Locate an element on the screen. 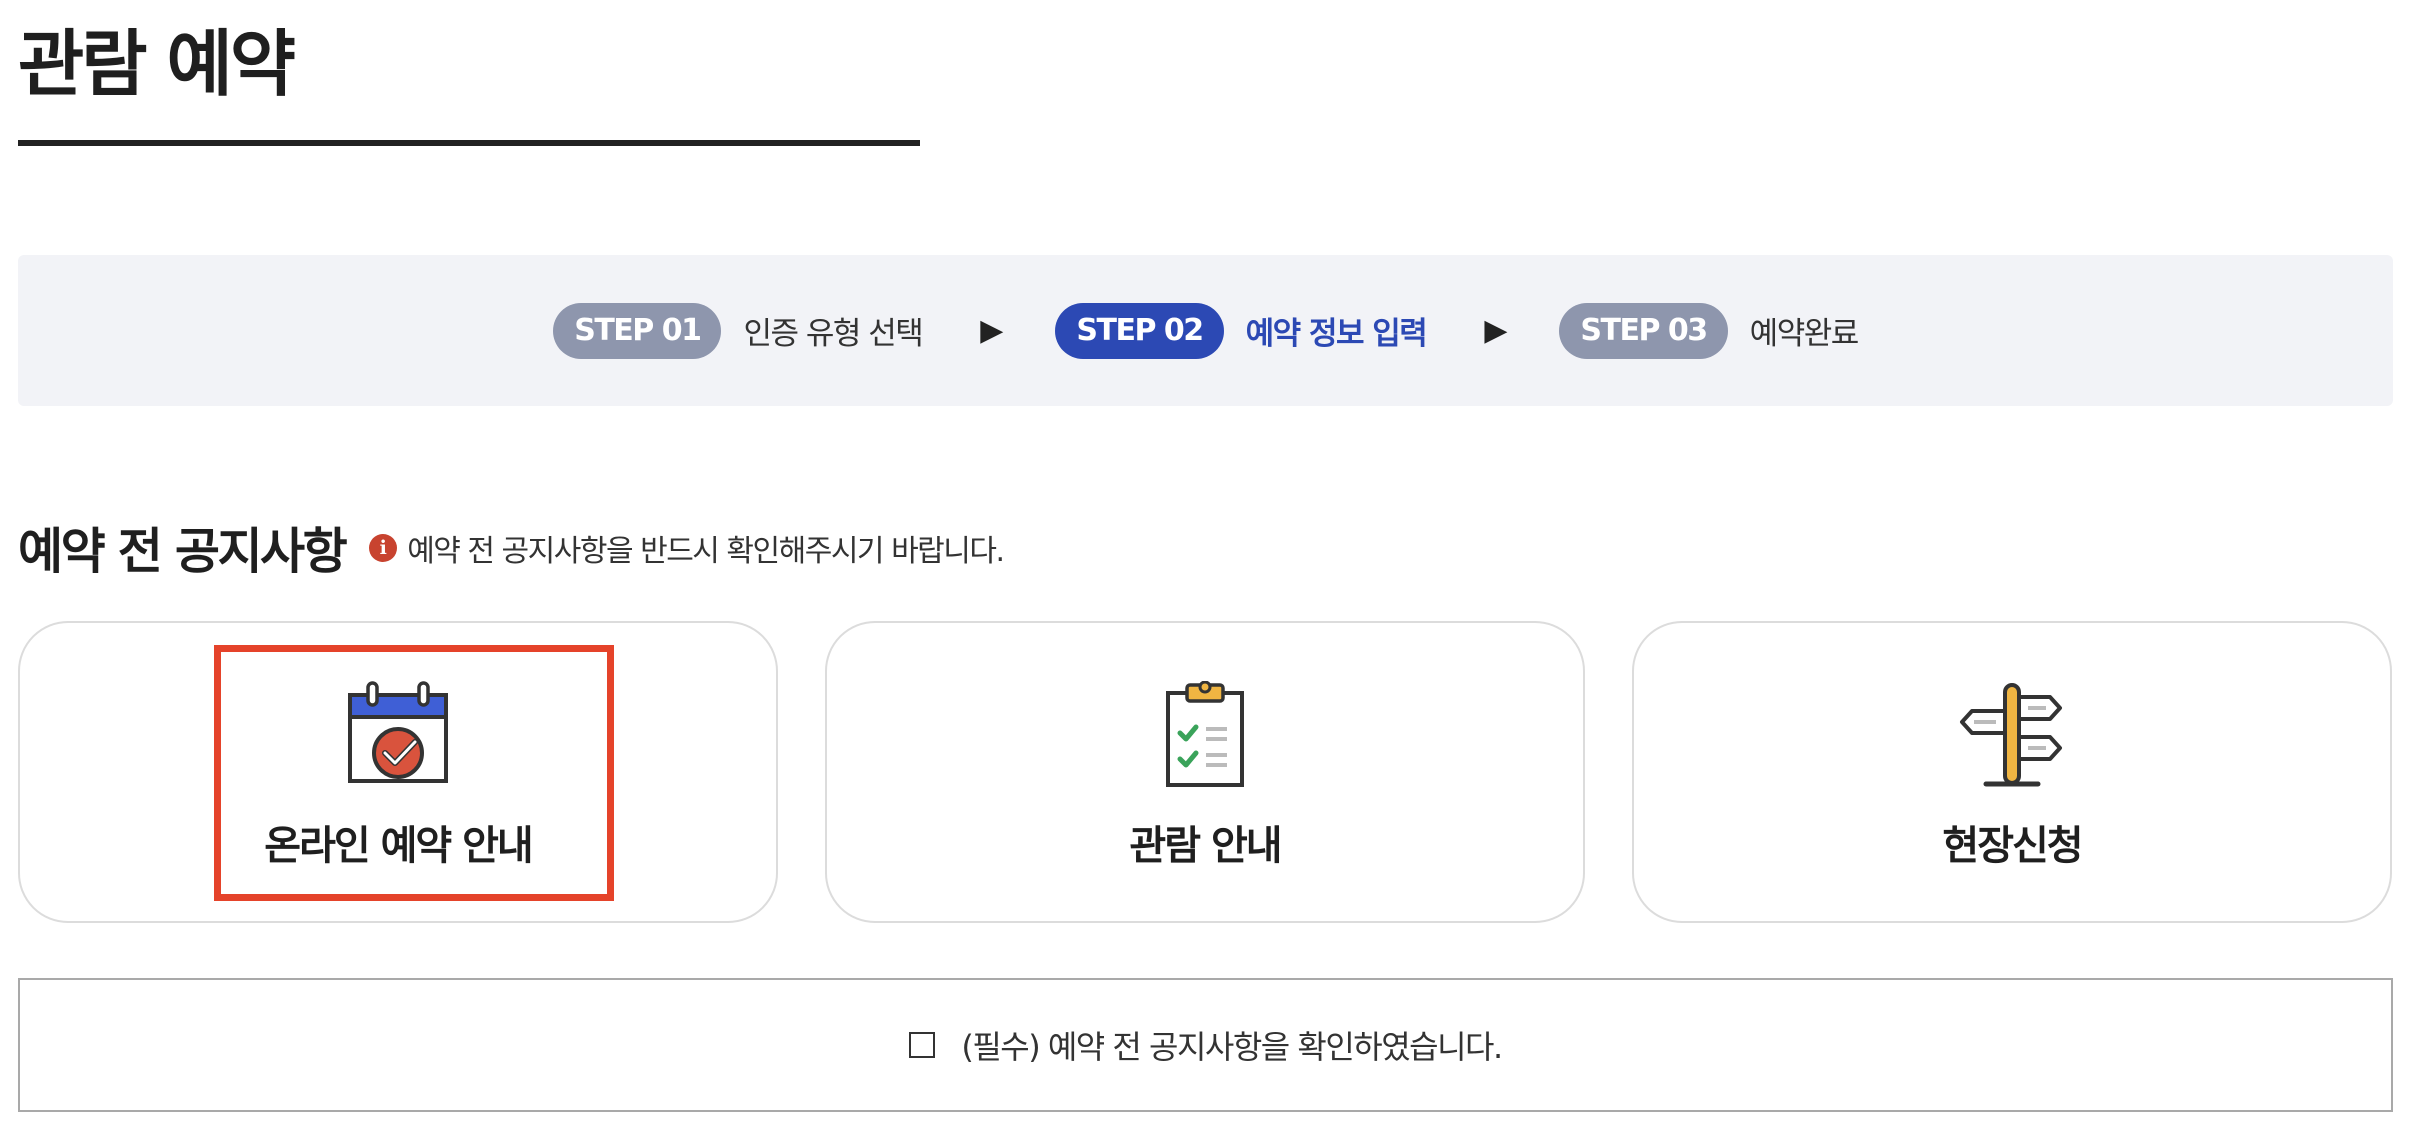 The image size is (2414, 1144). step-1-label: 인증 유형 선택 is located at coordinates (833, 334).